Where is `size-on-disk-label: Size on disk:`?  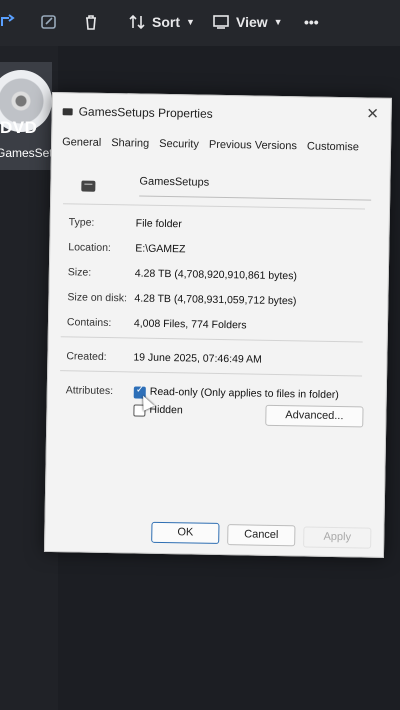 size-on-disk-label: Size on disk: is located at coordinates (97, 298).